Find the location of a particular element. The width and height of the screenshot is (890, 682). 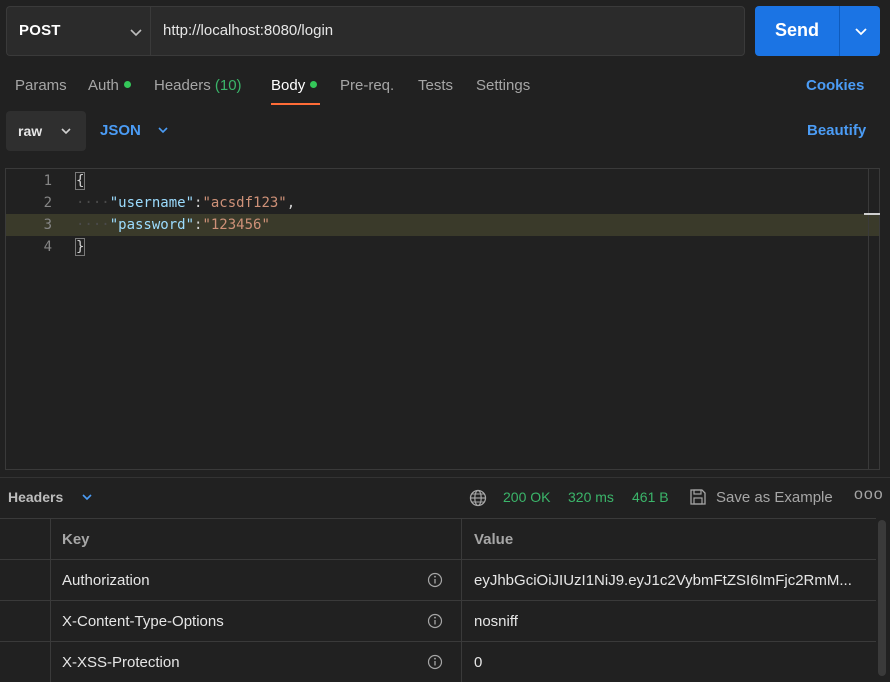

url-text: http://localhost:8080/login is located at coordinates (248, 30).